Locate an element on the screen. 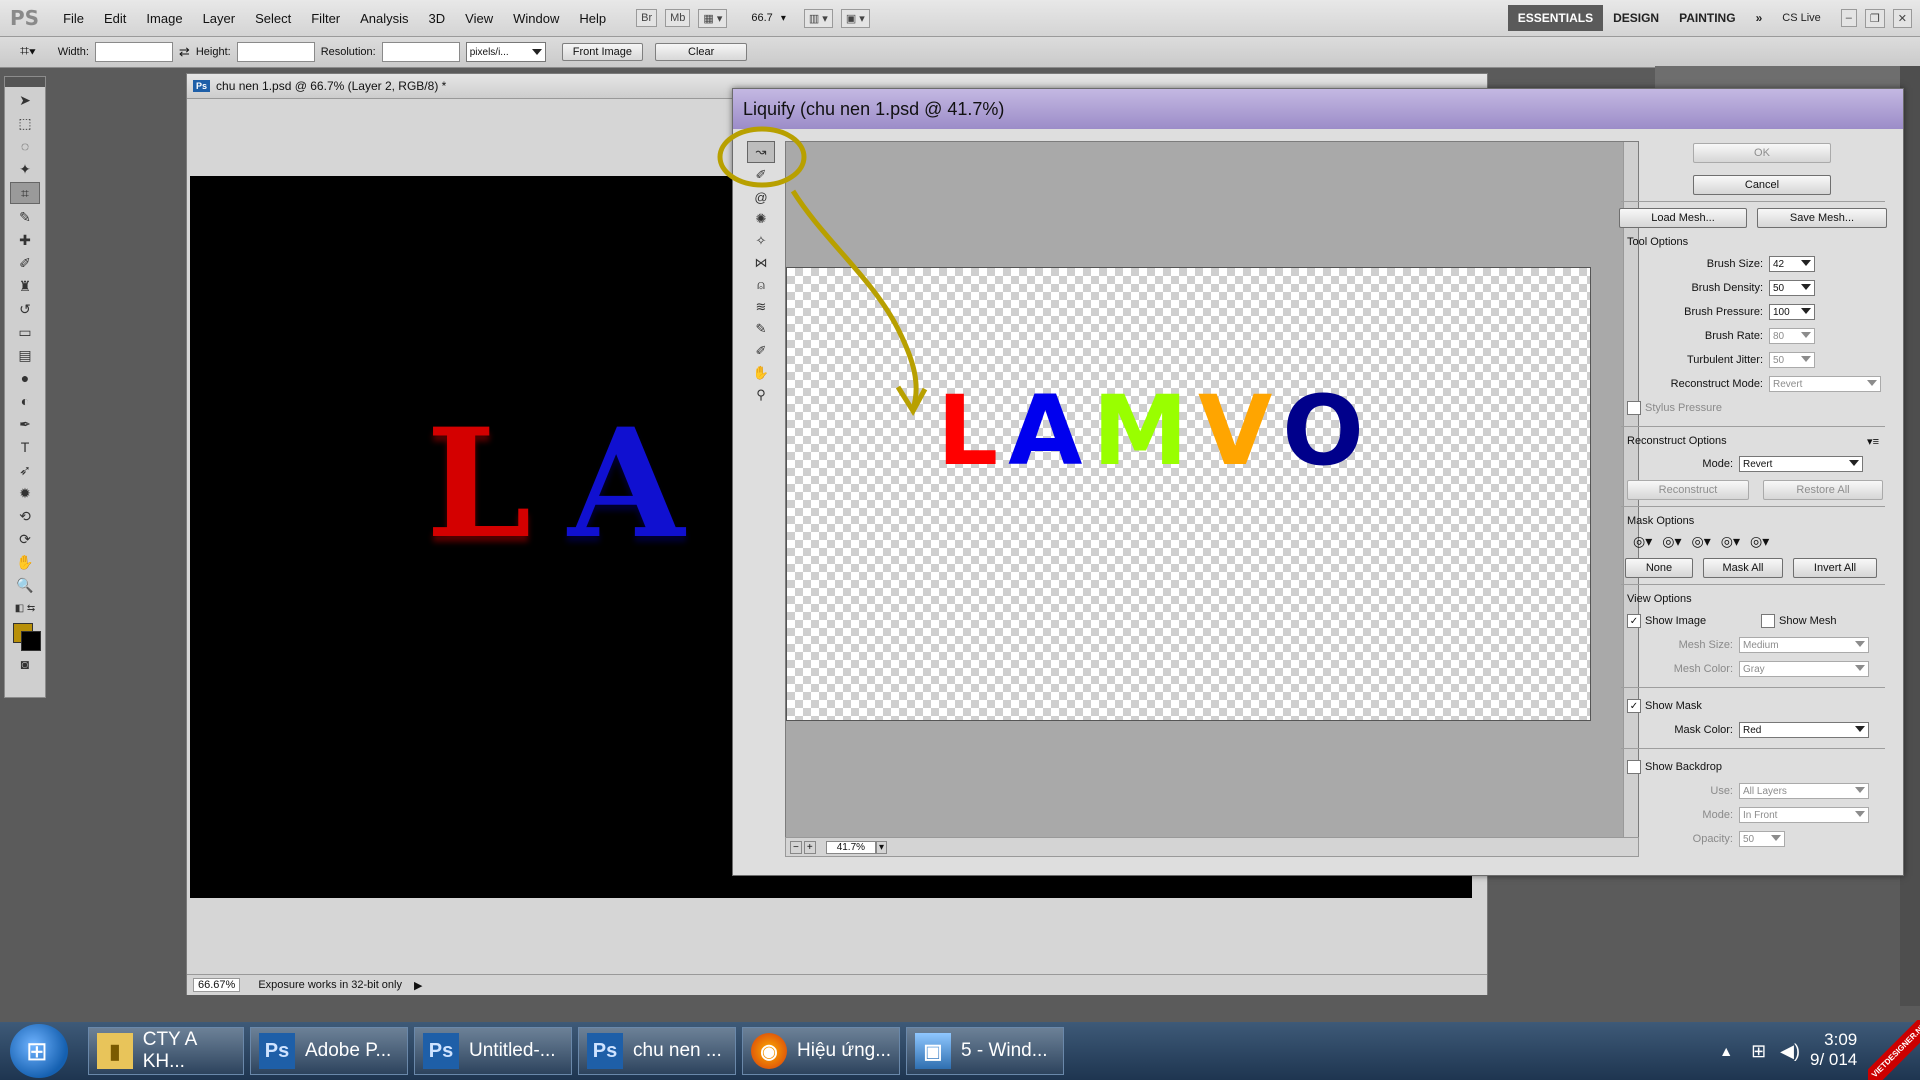  mesh-size-select: Medium is located at coordinates (1804, 645).